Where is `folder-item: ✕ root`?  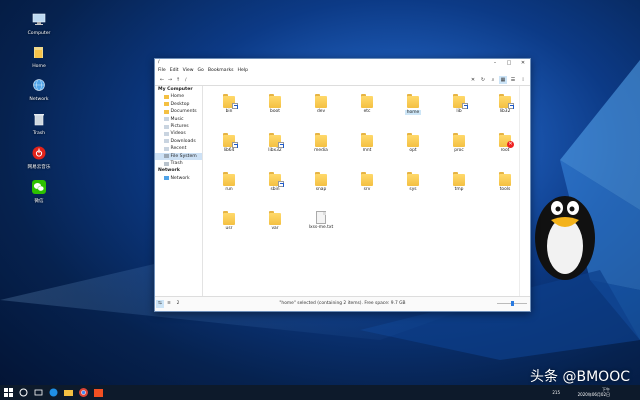 folder-item: ✕ root is located at coordinates (505, 143).